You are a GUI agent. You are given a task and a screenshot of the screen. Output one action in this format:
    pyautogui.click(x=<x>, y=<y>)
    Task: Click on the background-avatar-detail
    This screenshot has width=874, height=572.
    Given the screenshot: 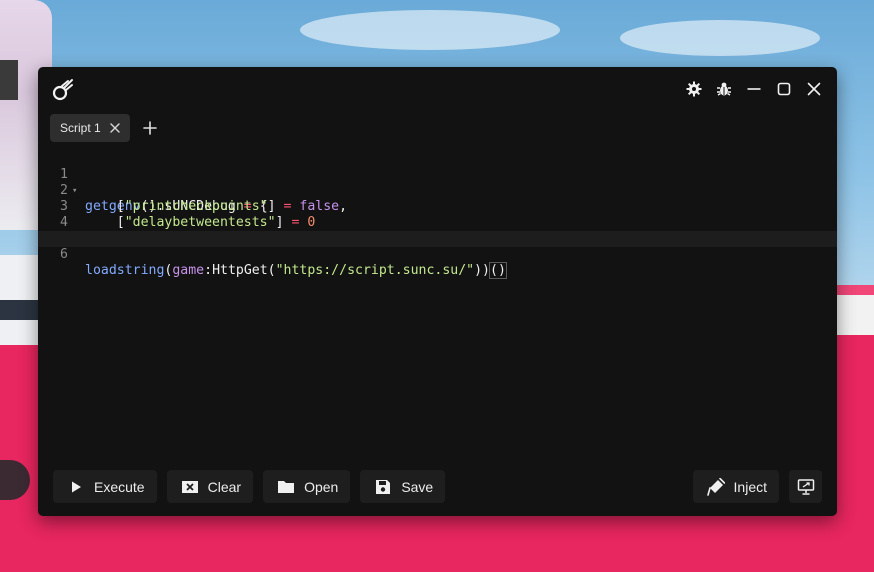 What is the action you would take?
    pyautogui.click(x=9, y=80)
    